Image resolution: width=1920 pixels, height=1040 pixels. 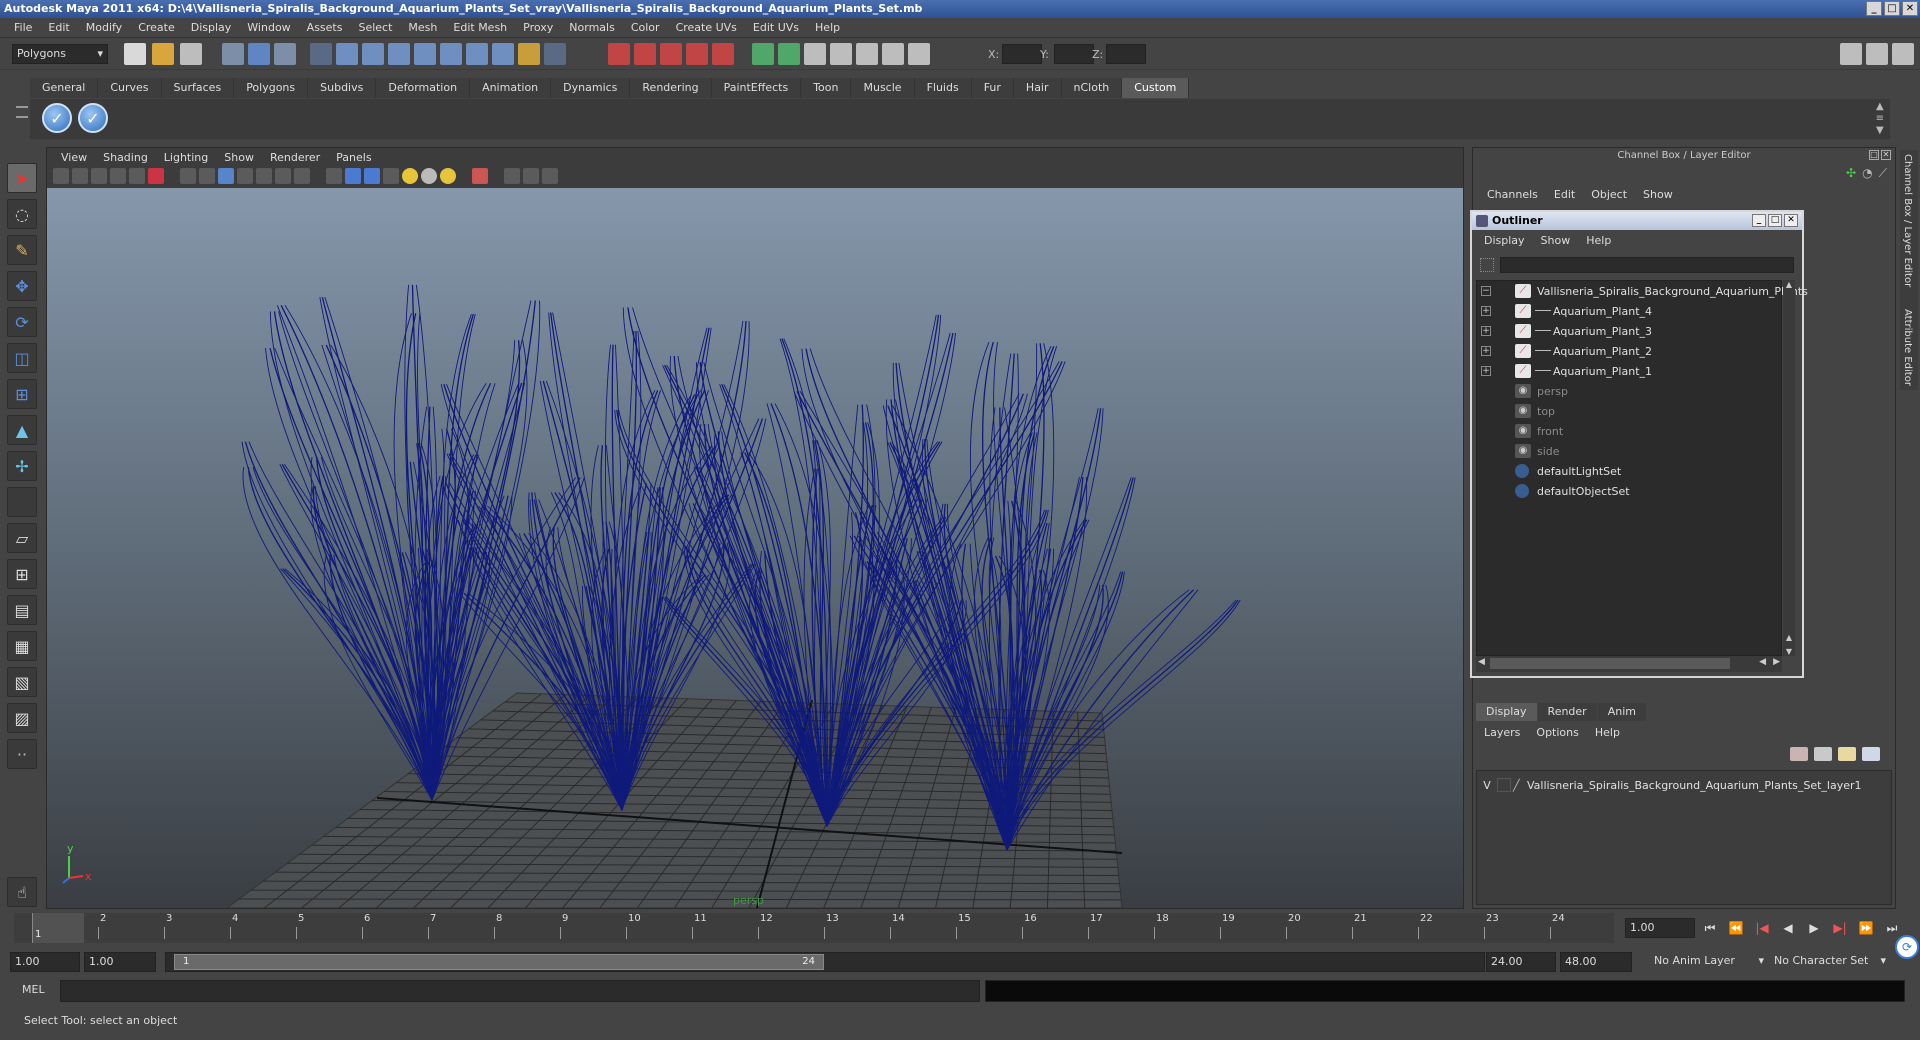 I want to click on play-backward-button: ◀, so click(x=1788, y=928).